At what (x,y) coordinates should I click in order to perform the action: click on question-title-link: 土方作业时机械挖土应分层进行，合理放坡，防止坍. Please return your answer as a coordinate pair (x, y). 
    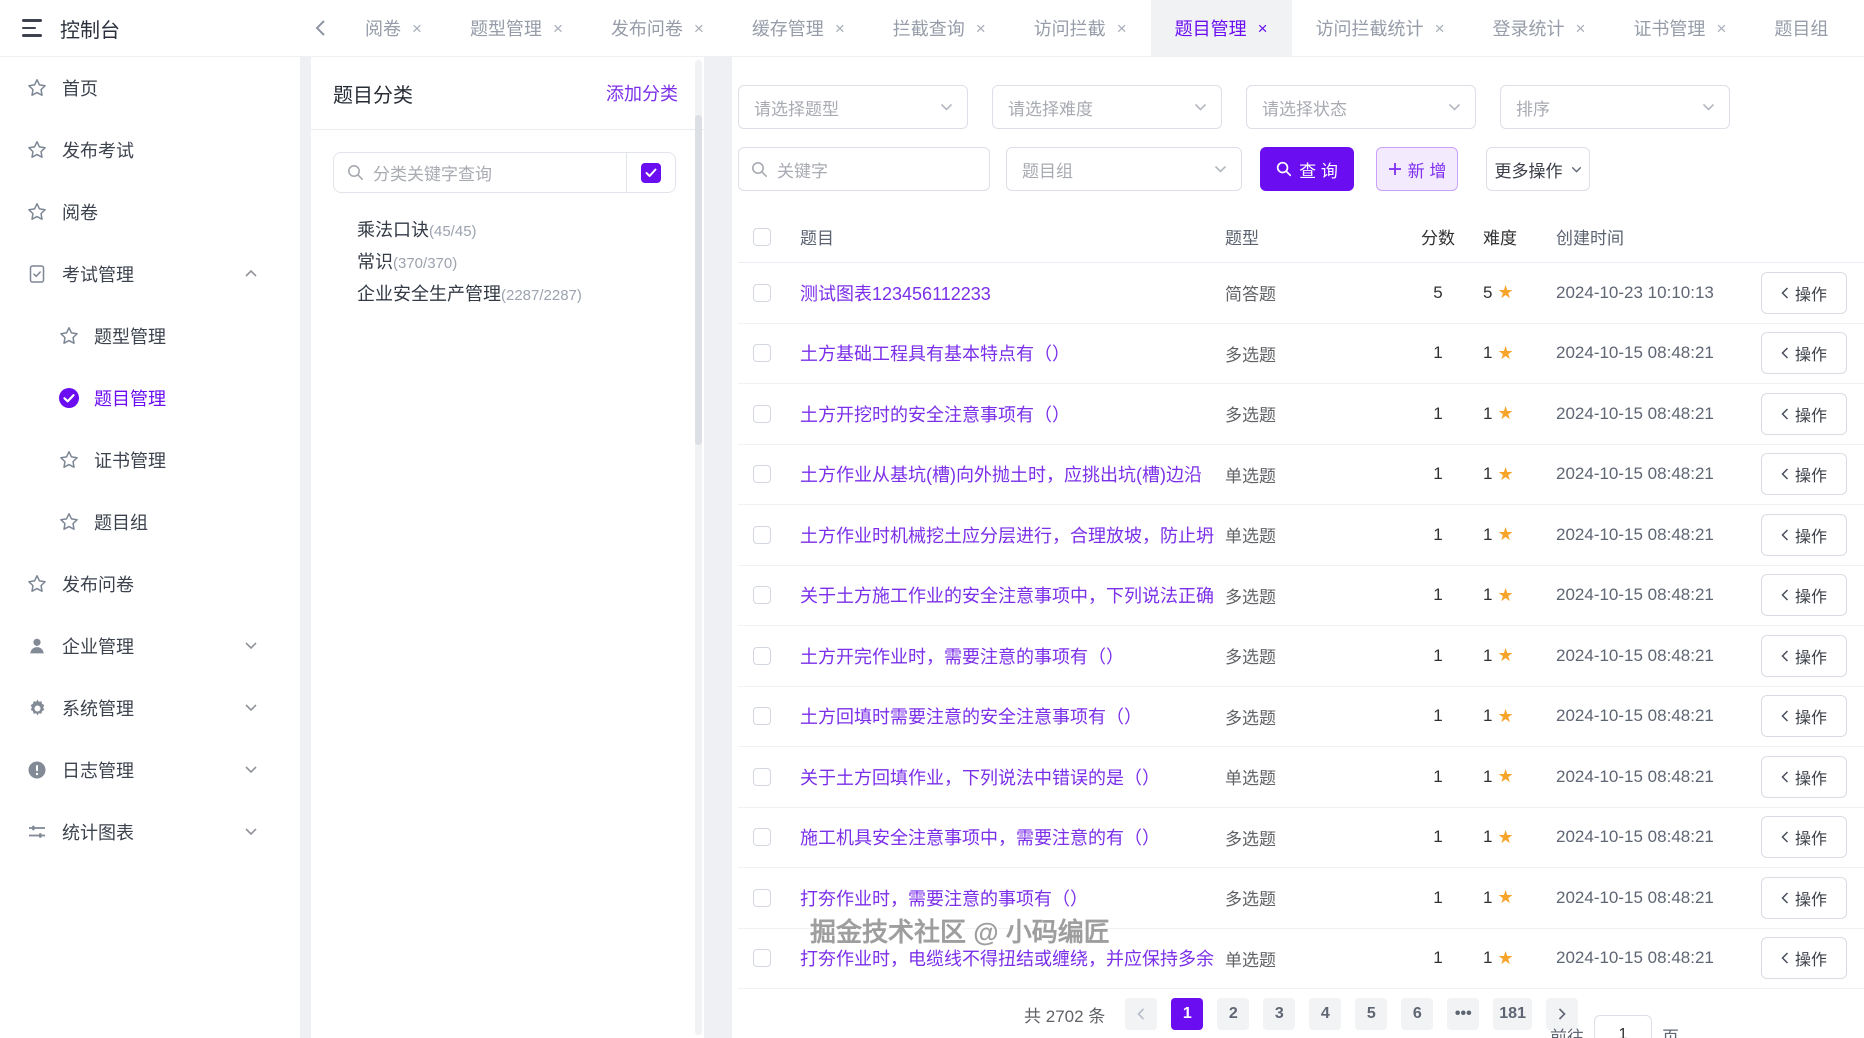
    Looking at the image, I should click on (1012, 535).